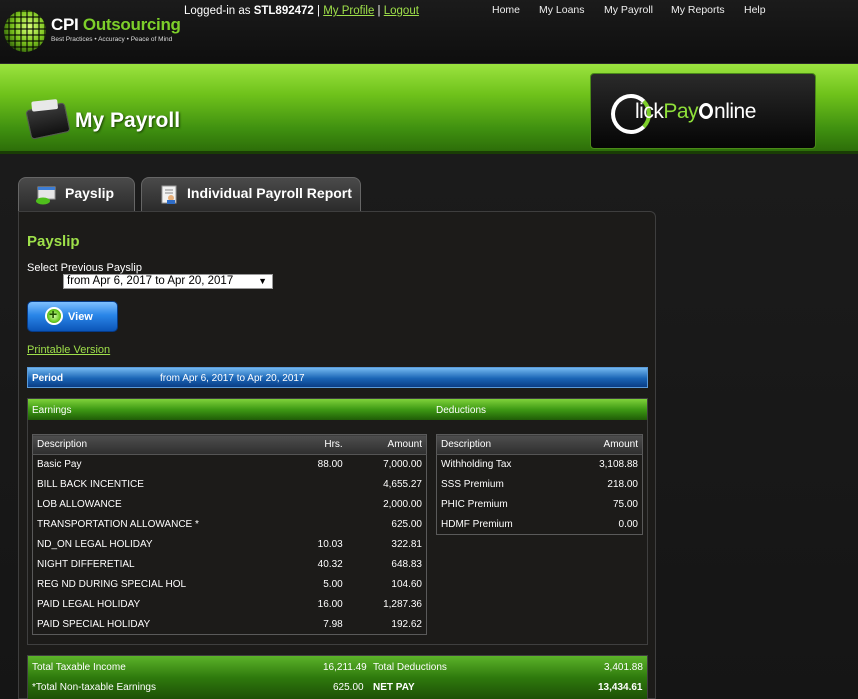  Describe the element at coordinates (406, 564) in the screenshot. I see `earning-amount: 648.83` at that location.